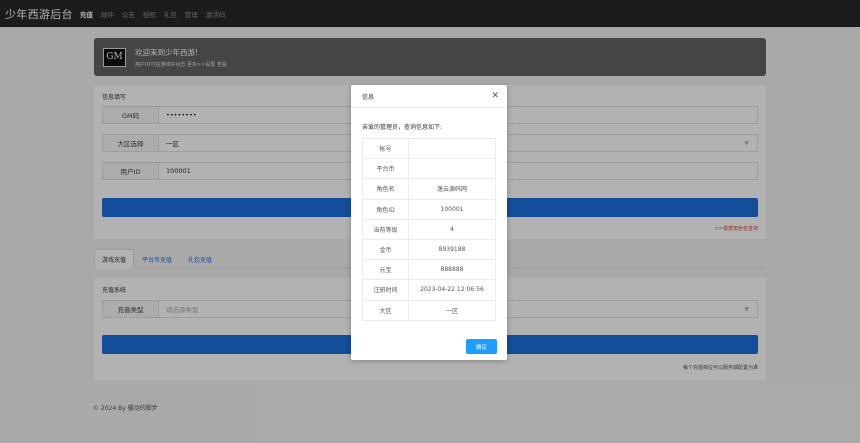 The height and width of the screenshot is (443, 860). I want to click on table-row: 金币 8939188, so click(429, 249).